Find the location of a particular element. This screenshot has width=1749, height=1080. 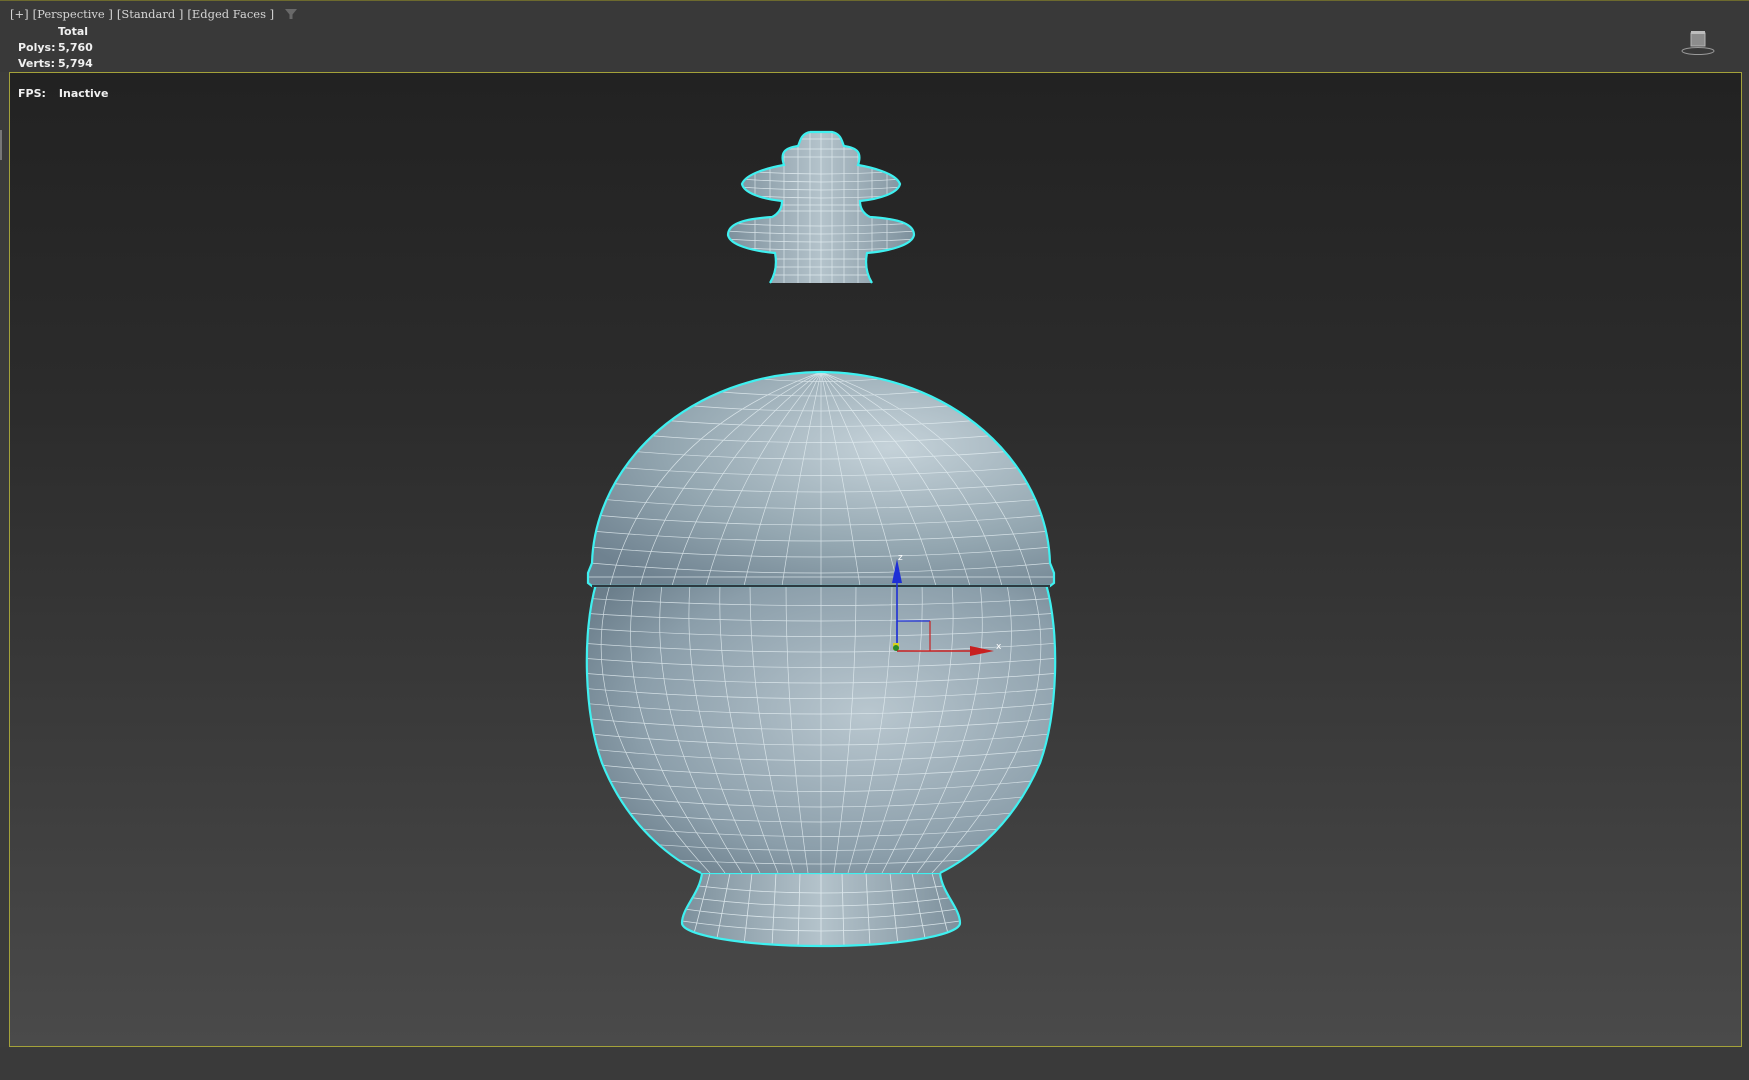

polys-value: 5,760 is located at coordinates (75, 47).